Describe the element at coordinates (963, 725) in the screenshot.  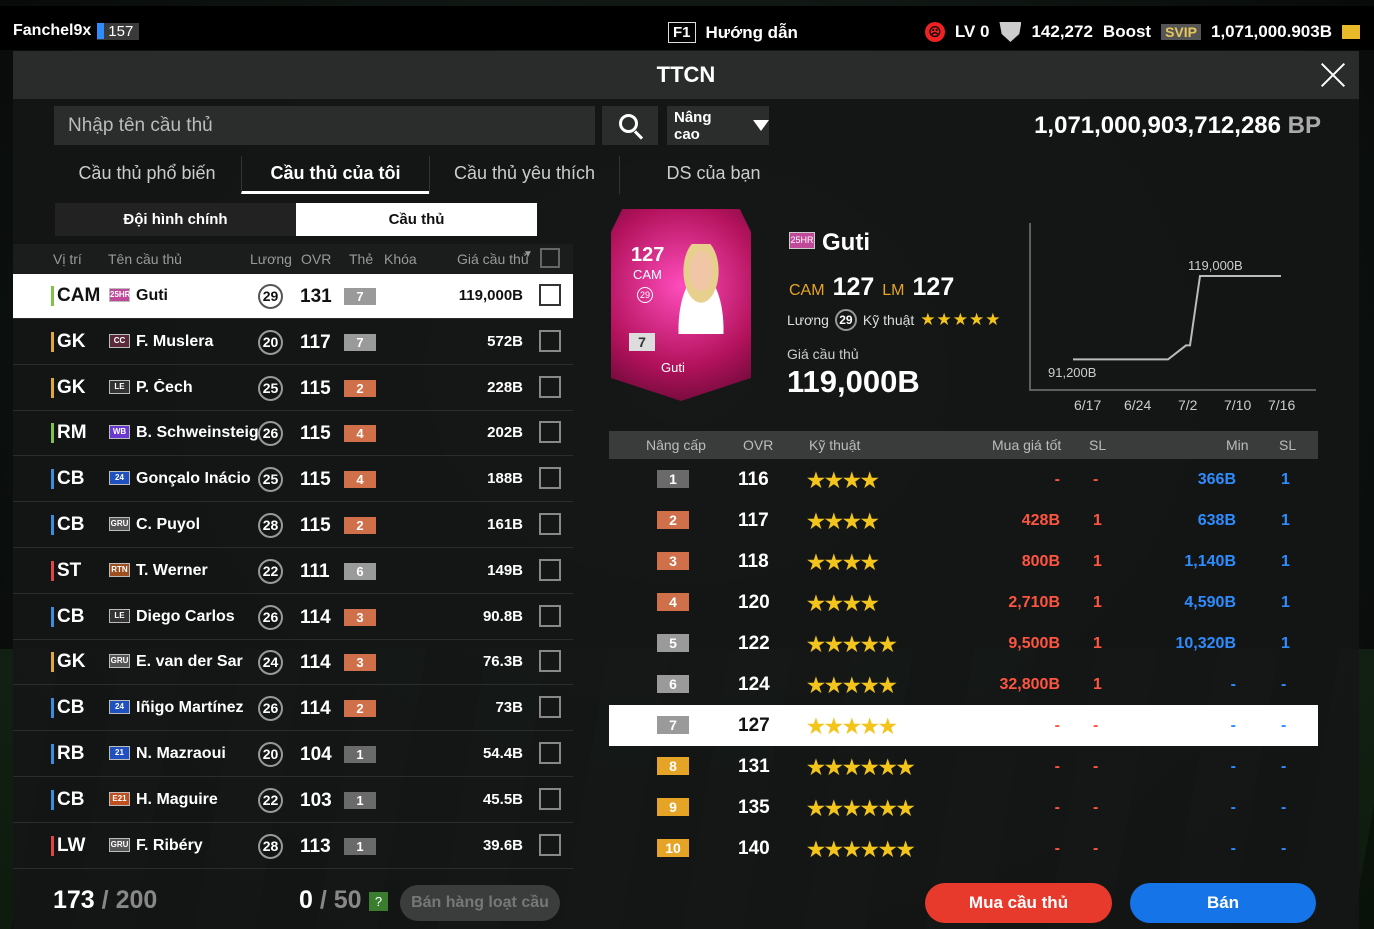
I see `upgrade-row: 7 127 ★★★★★ - - - -` at that location.